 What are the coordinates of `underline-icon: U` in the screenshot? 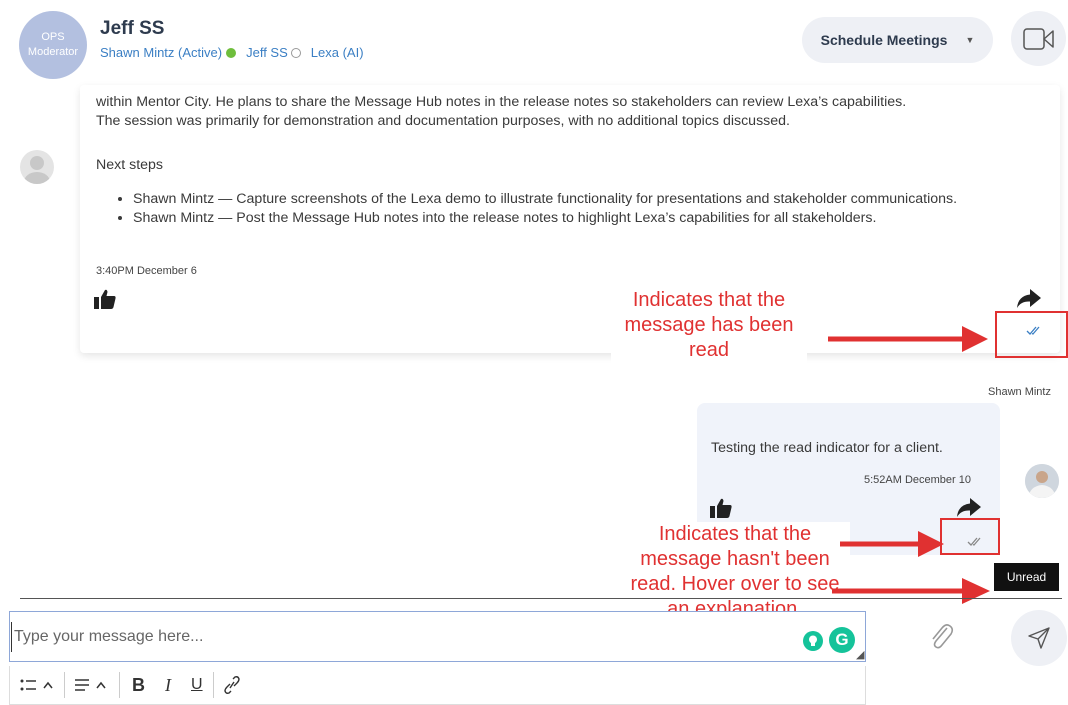 It's located at (197, 684).